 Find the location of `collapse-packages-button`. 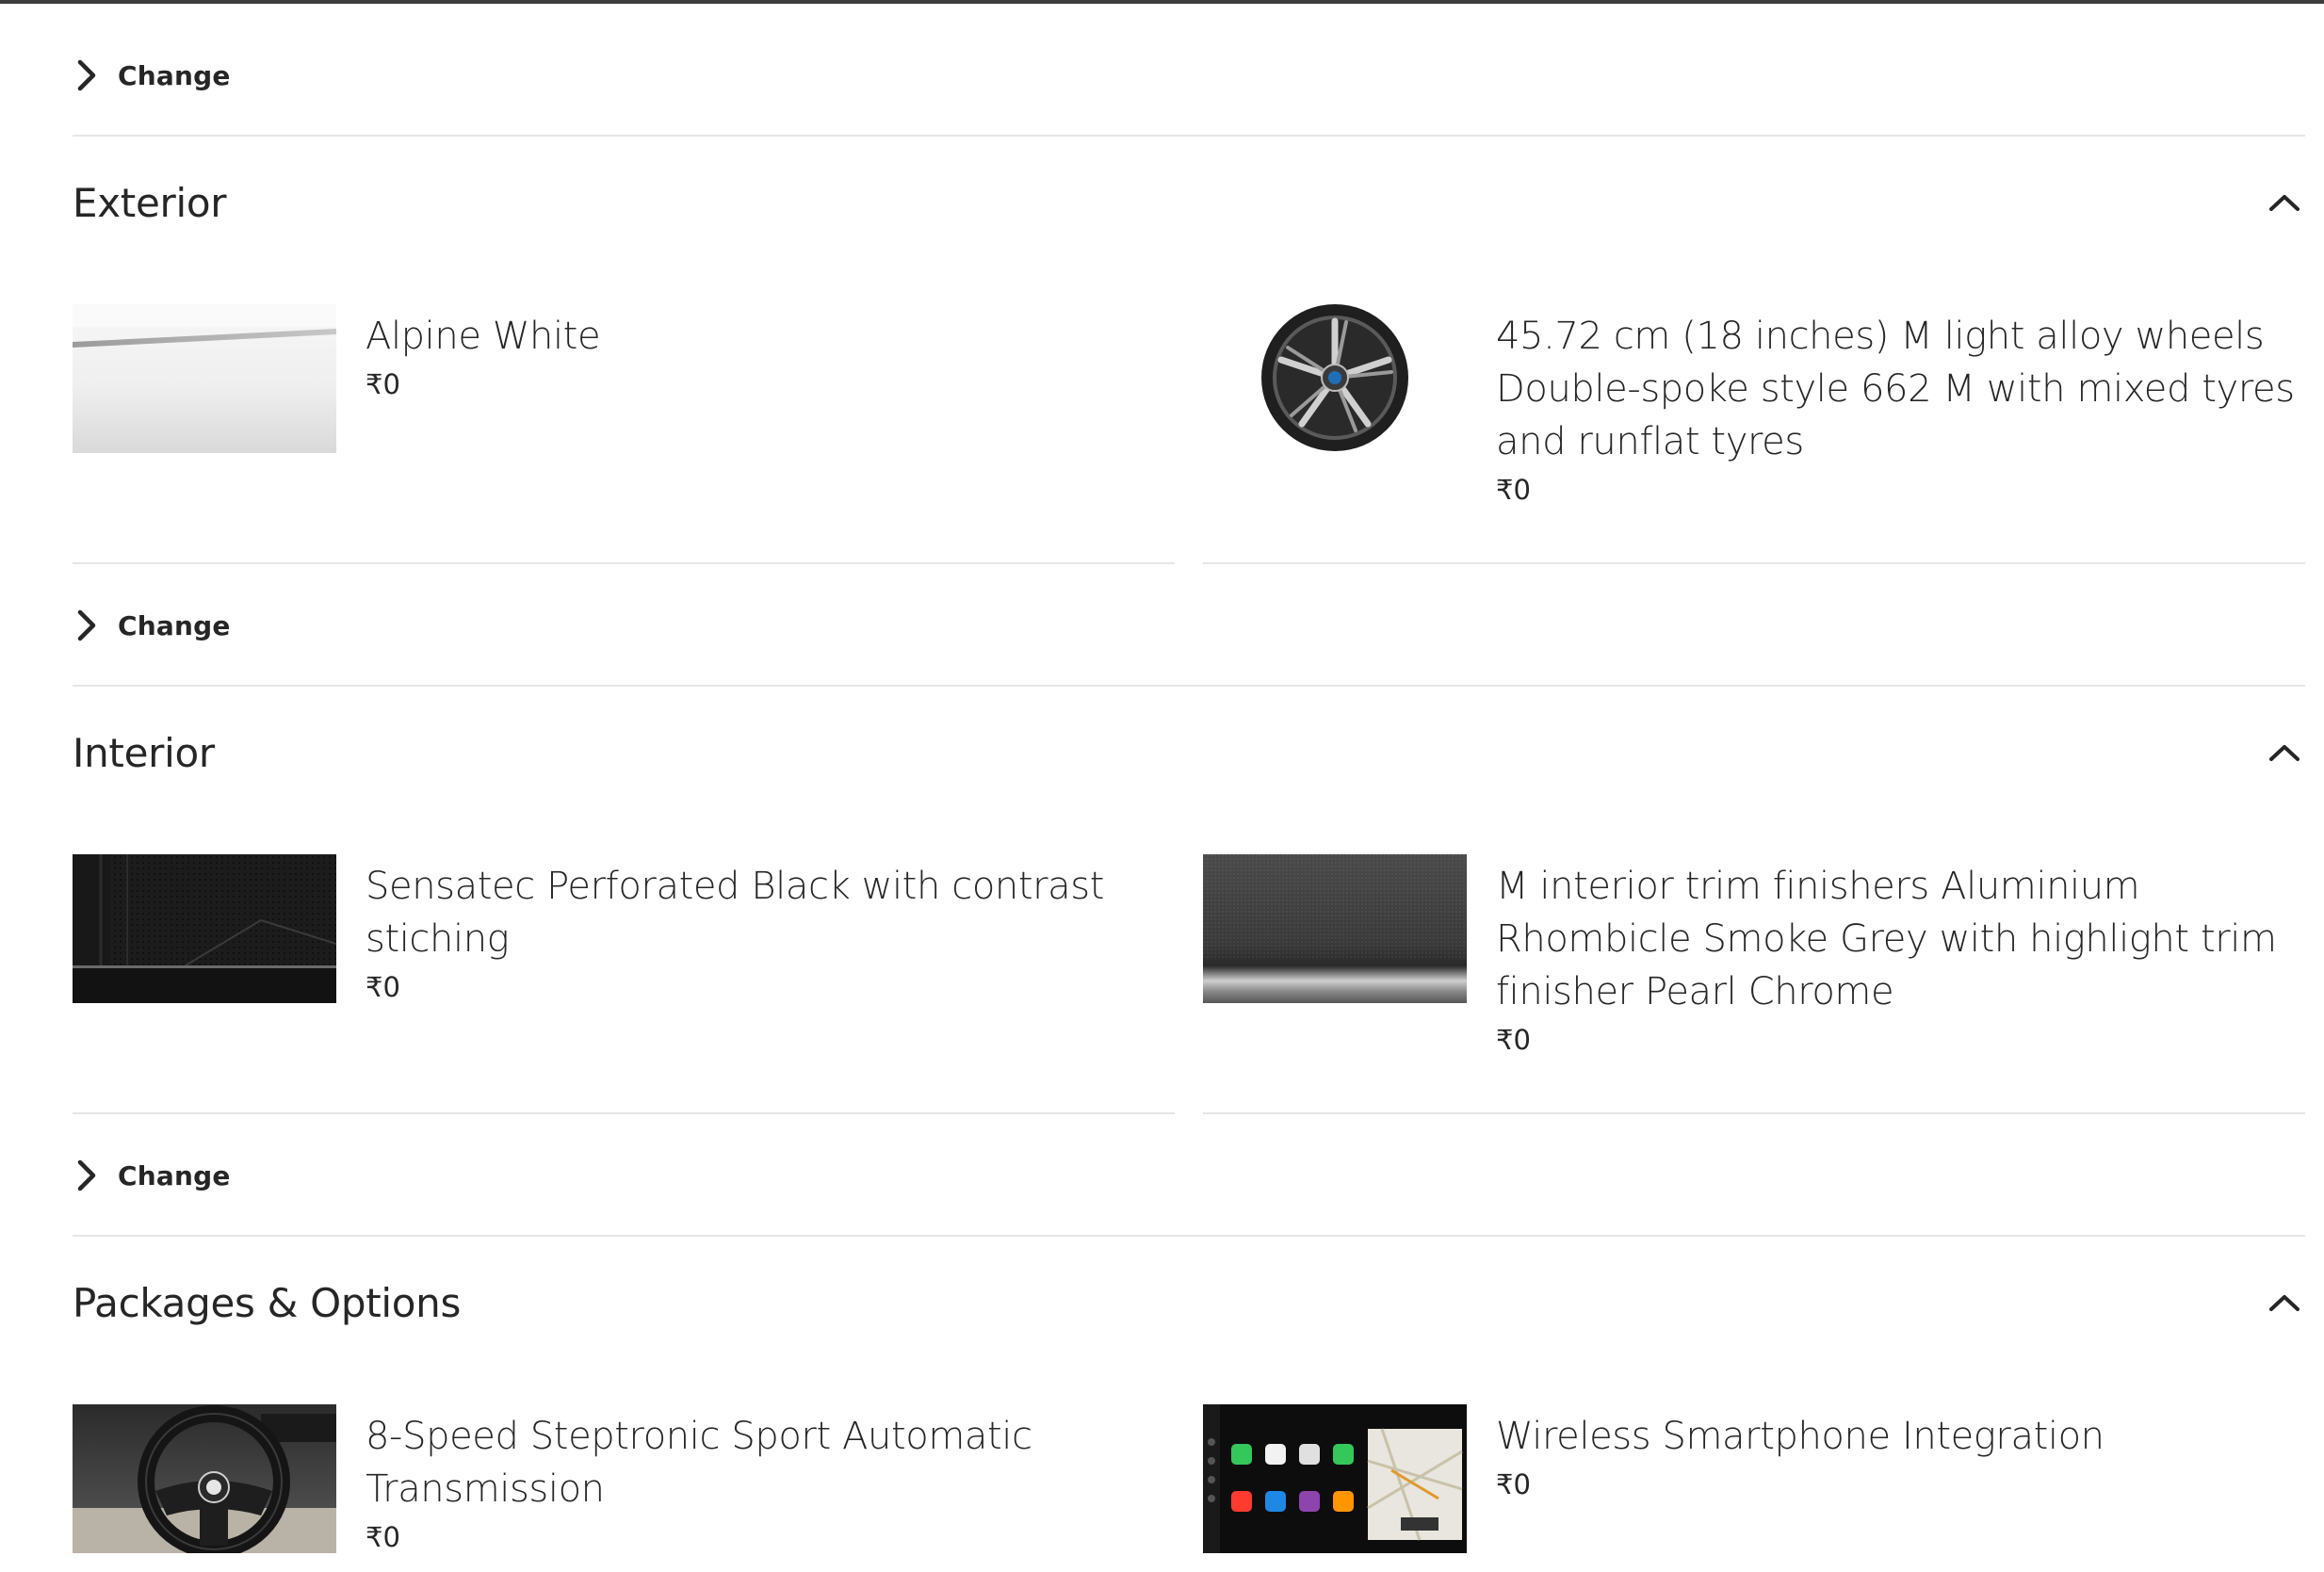

collapse-packages-button is located at coordinates (2284, 1302).